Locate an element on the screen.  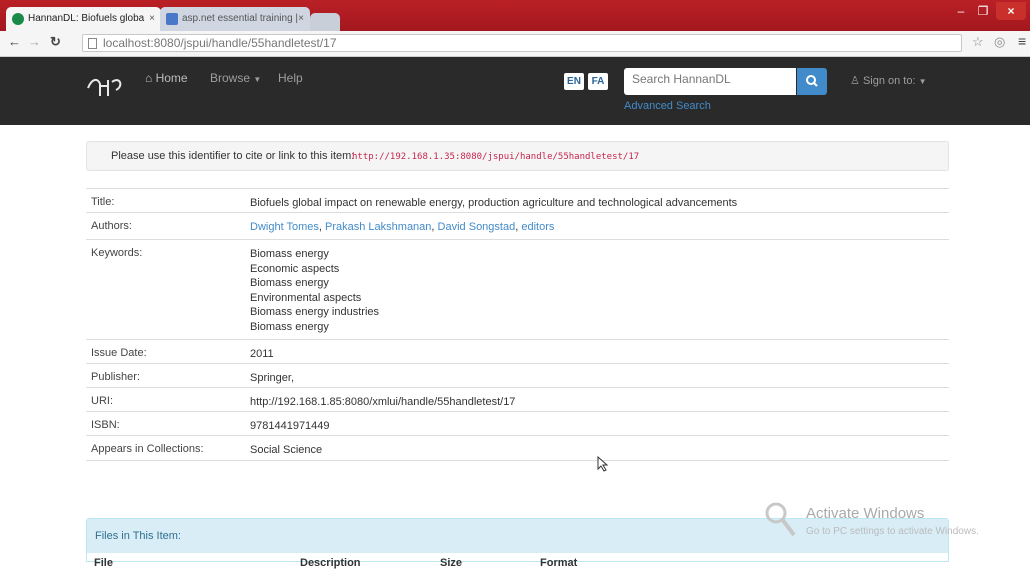
site-favicon-icon is located at coordinates (18, 19).